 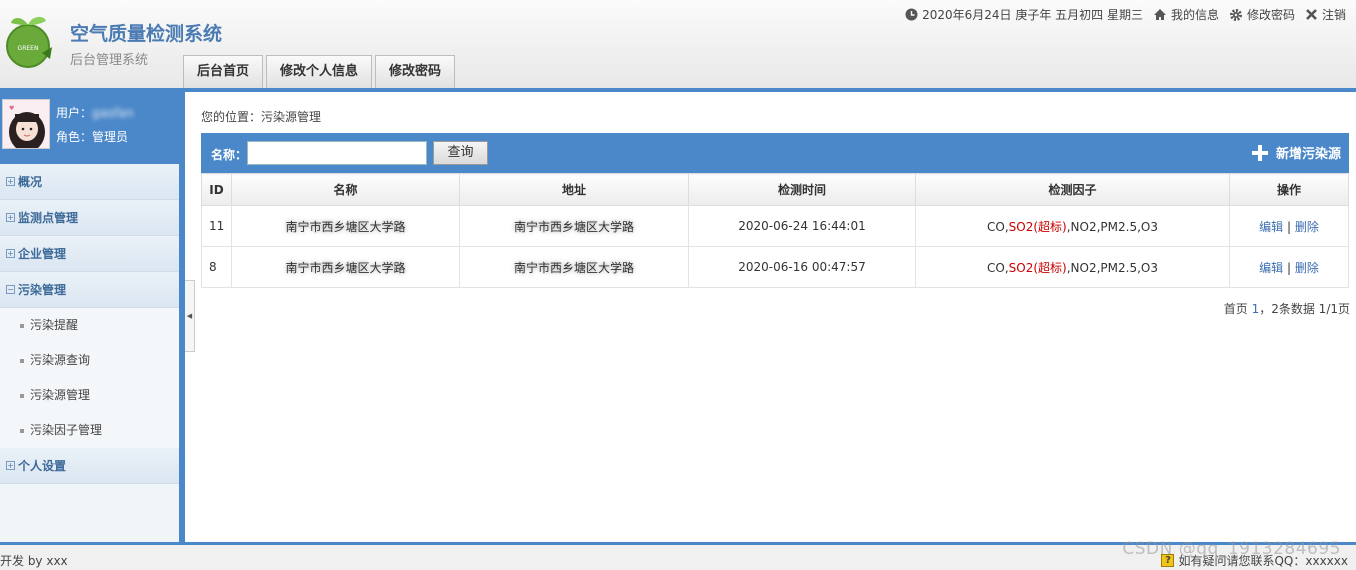 I want to click on first-page-link: 首页, so click(x=1236, y=309).